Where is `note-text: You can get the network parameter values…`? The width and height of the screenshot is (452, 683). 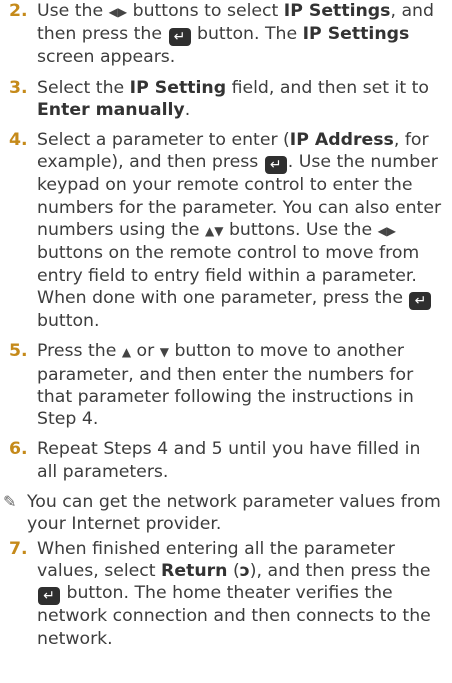
note-text: You can get the network parameter values… is located at coordinates (234, 513).